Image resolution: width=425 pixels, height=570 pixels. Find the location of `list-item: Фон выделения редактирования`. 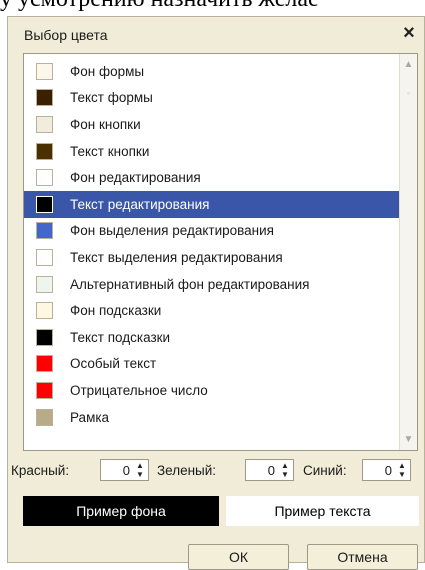

list-item: Фон выделения редактирования is located at coordinates (211, 231).